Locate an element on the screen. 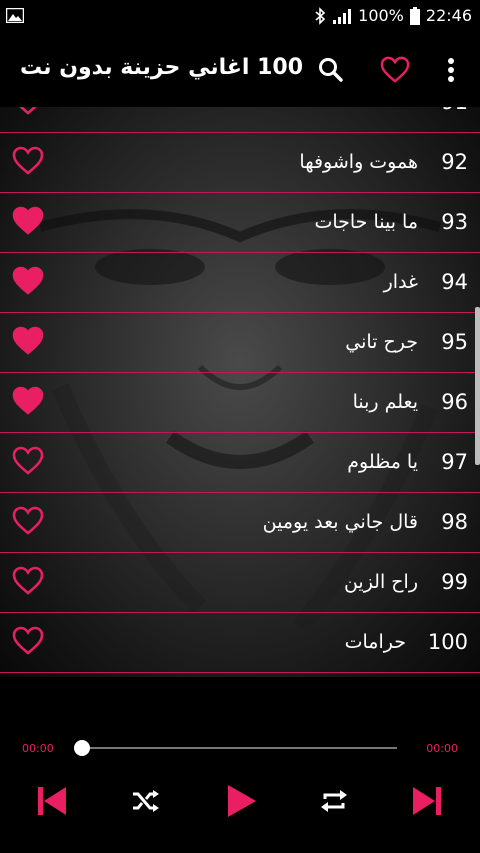  track-title: جرح تاني is located at coordinates (381, 342).